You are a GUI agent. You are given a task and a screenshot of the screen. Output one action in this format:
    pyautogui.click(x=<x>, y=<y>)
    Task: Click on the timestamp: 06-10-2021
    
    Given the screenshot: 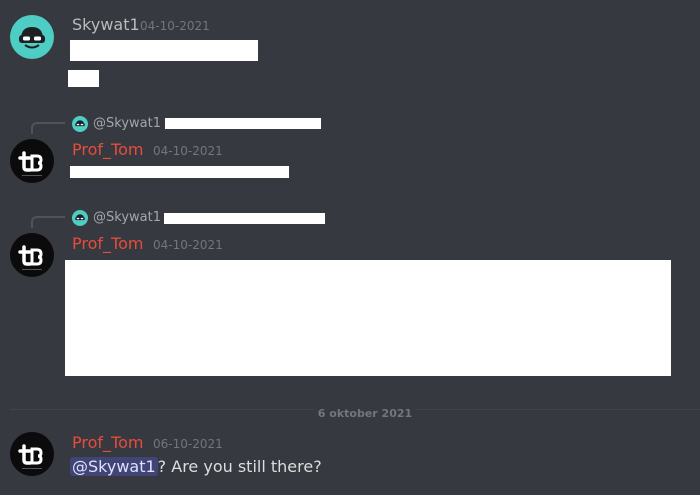 What is the action you would take?
    pyautogui.click(x=188, y=444)
    